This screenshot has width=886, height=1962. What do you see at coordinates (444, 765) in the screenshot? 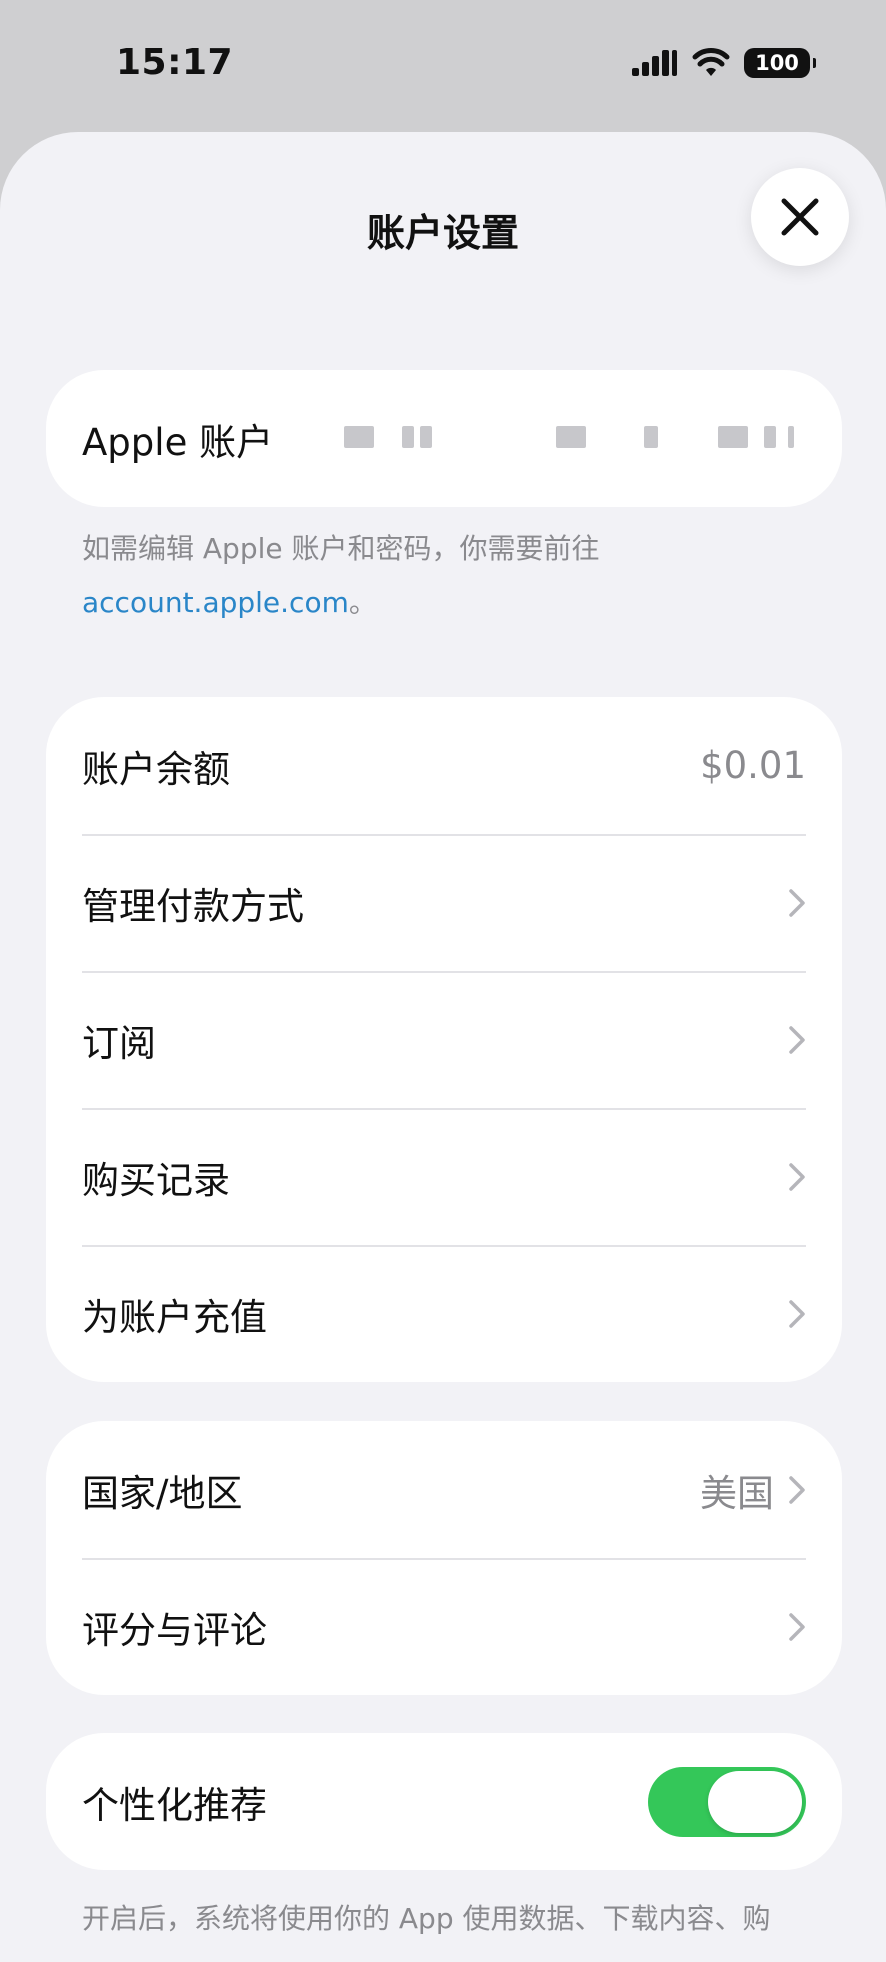
I see `balance-row: 账户余额 $0.01` at bounding box center [444, 765].